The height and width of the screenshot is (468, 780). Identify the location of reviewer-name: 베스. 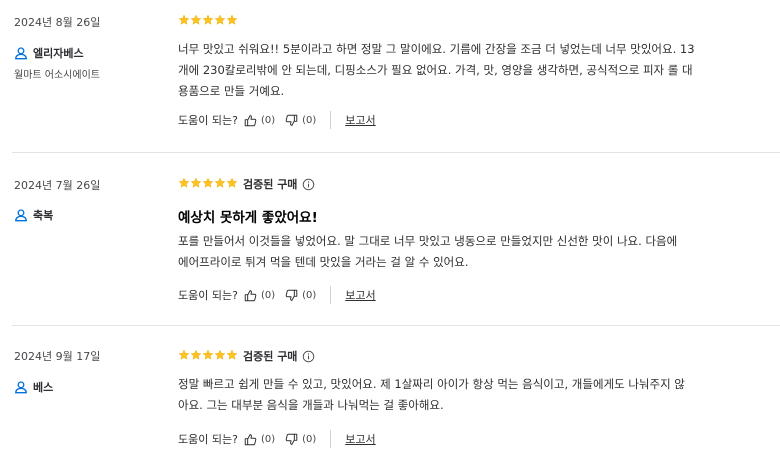
(43, 387).